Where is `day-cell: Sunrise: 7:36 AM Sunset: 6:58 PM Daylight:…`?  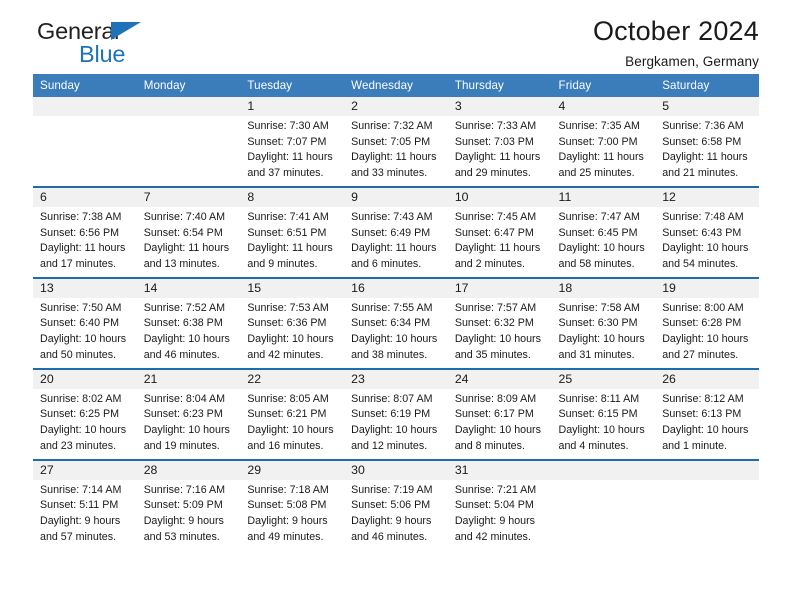 day-cell: Sunrise: 7:36 AM Sunset: 6:58 PM Daylight:… is located at coordinates (707, 151).